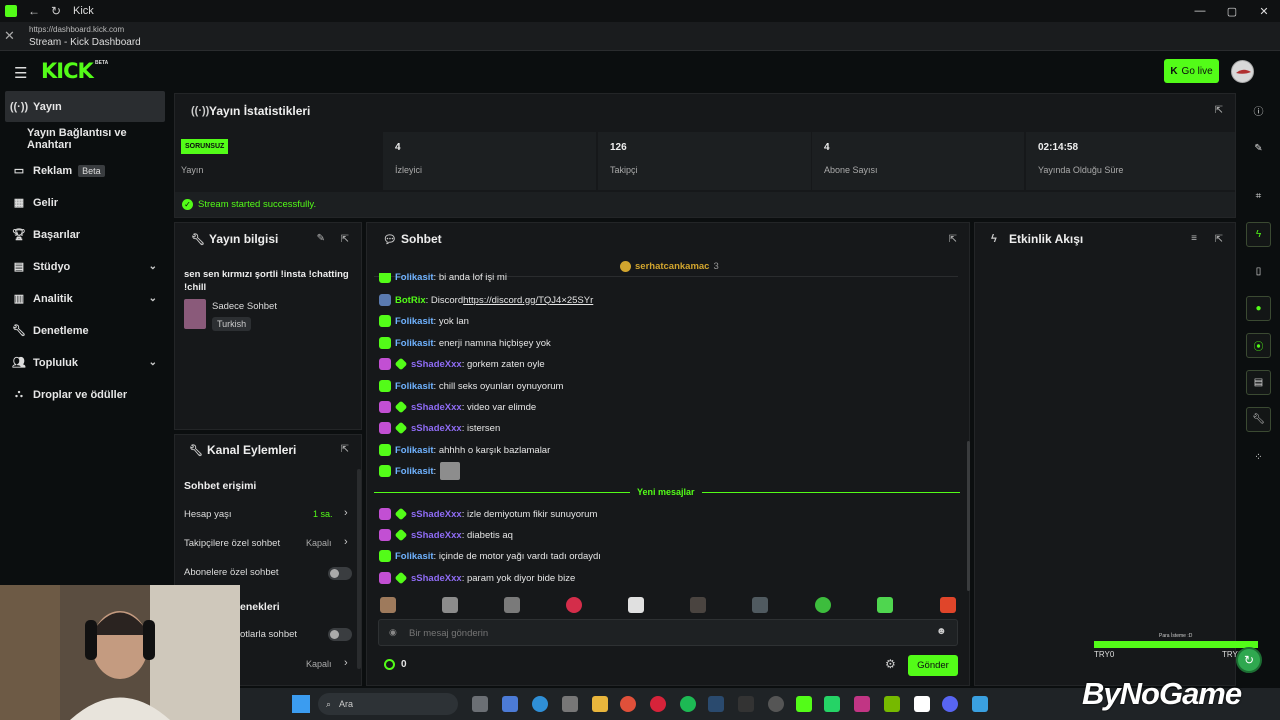  Describe the element at coordinates (570, 704) in the screenshot. I see `store-icon` at that location.